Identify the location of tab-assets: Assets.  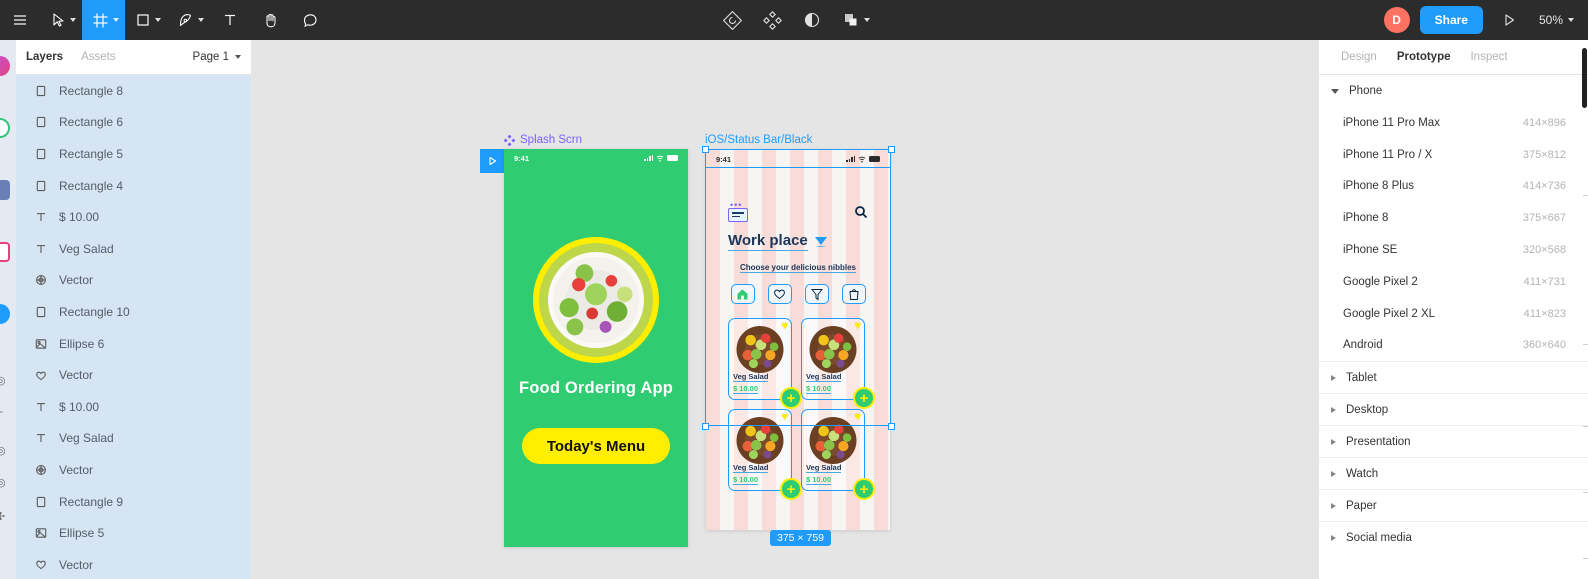
(98, 57).